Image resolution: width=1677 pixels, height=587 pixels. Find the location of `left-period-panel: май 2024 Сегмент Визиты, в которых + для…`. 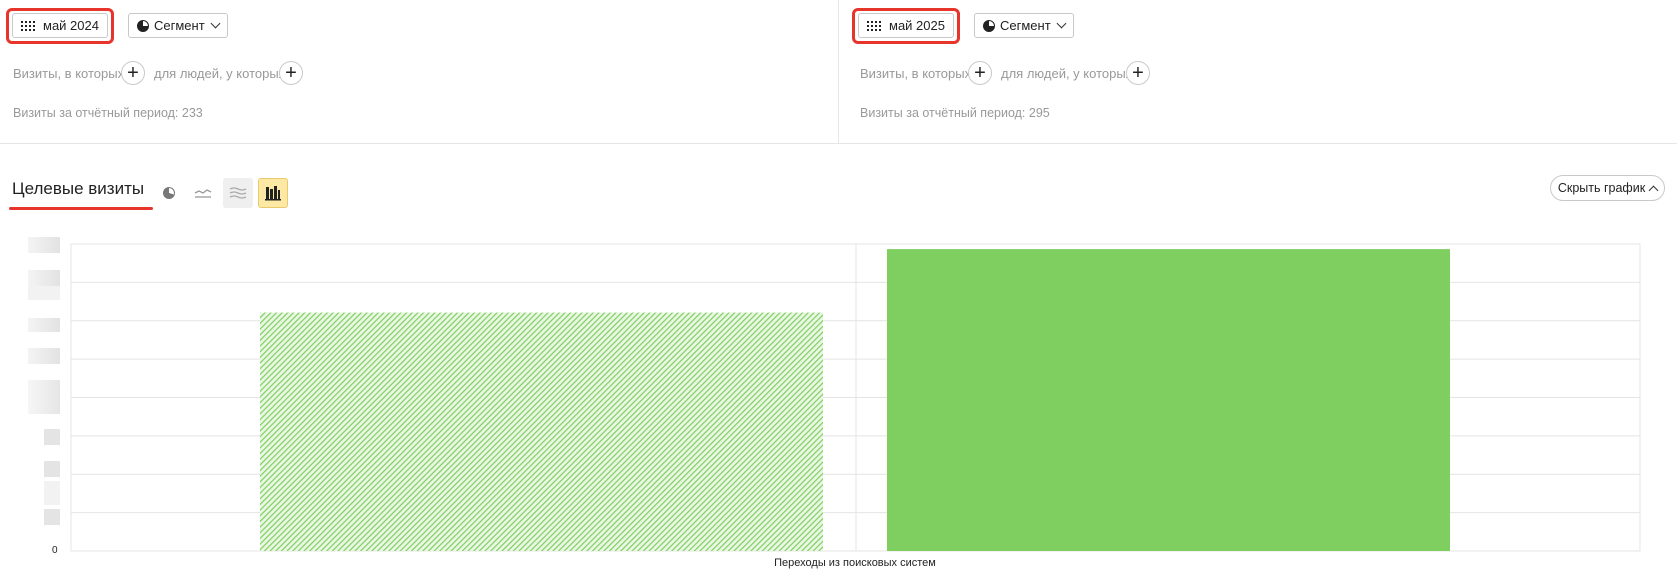

left-period-panel: май 2024 Сегмент Визиты, в которых + для… is located at coordinates (419, 71).